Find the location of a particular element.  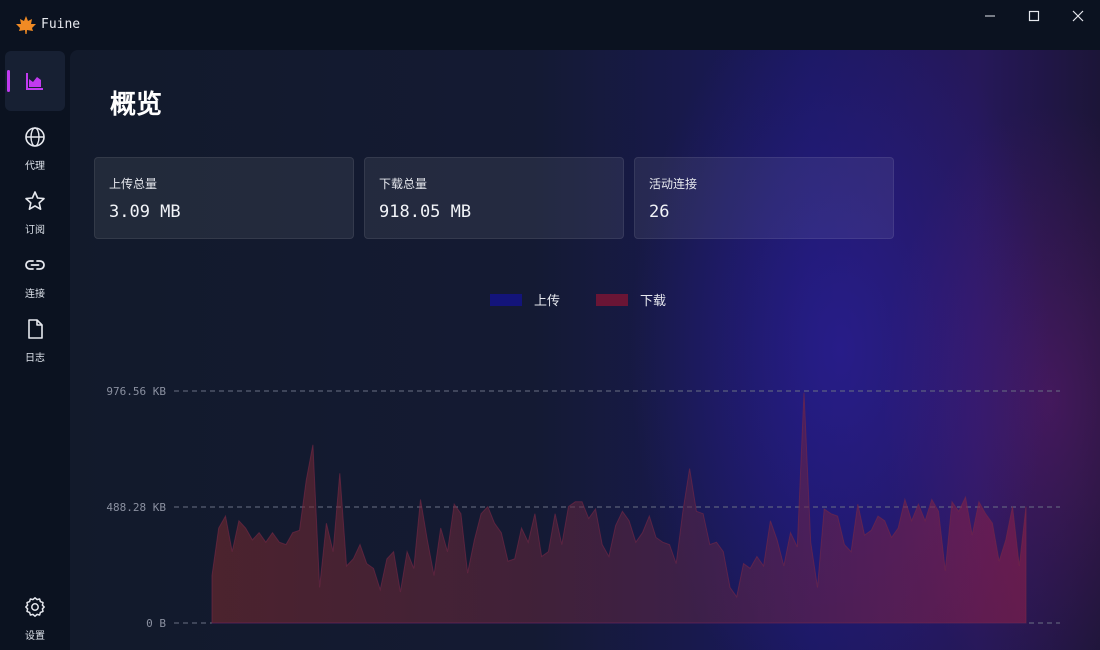

active-indicator is located at coordinates (8, 81).